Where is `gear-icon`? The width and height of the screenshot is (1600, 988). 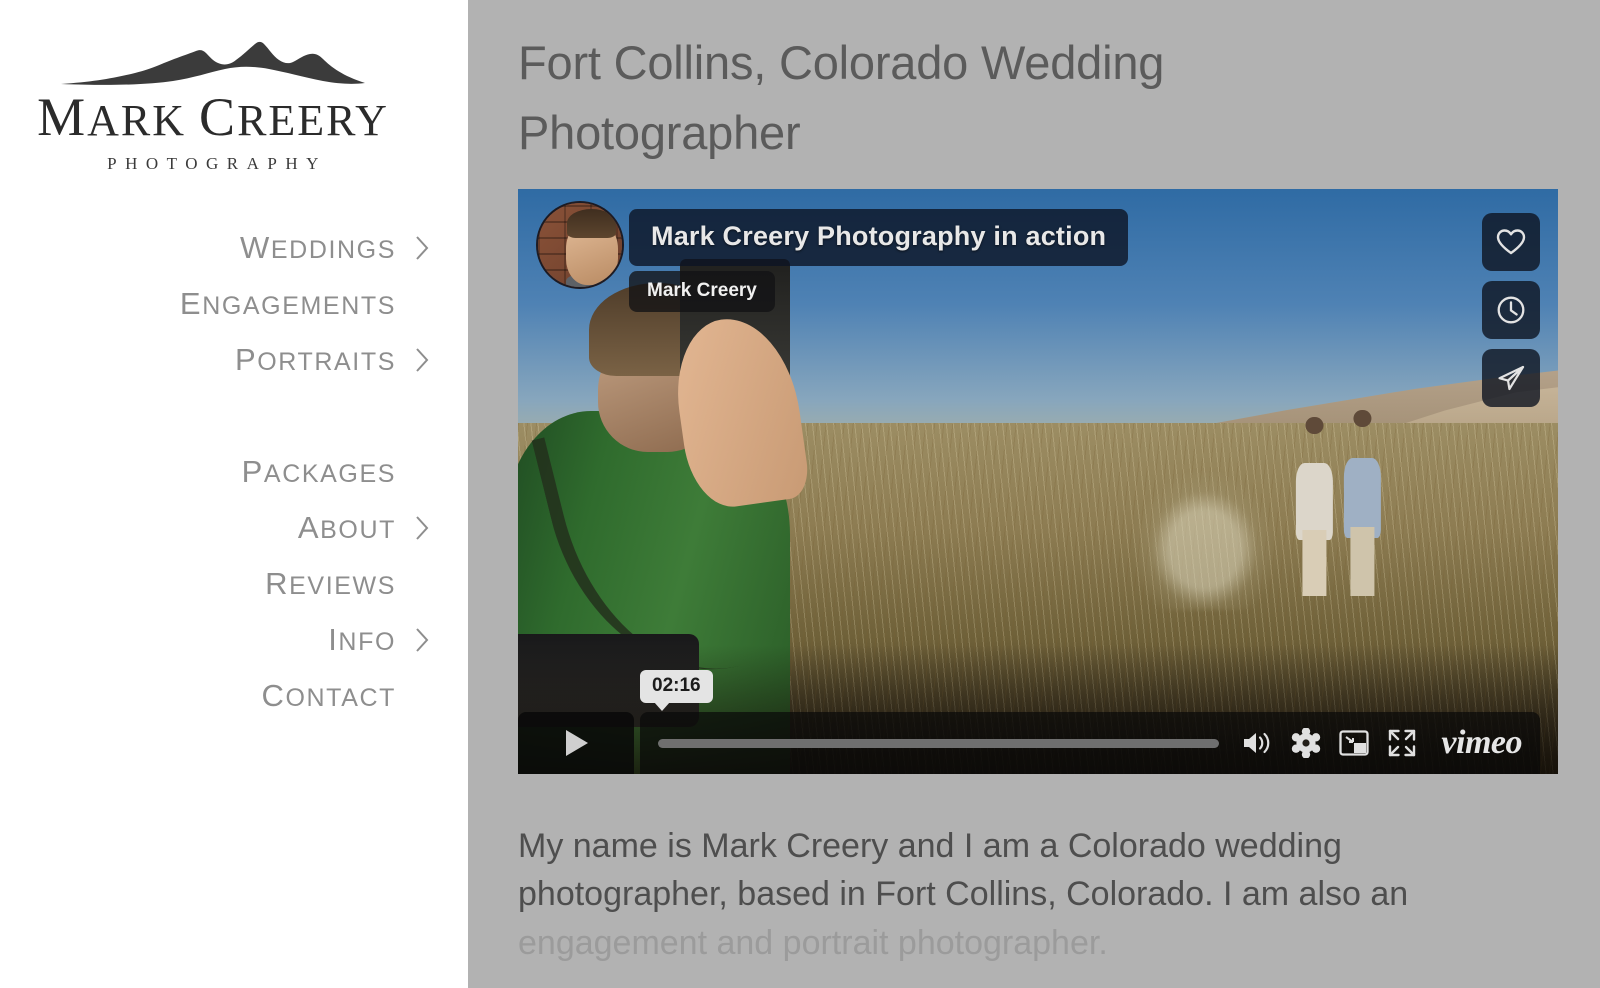 gear-icon is located at coordinates (1306, 743).